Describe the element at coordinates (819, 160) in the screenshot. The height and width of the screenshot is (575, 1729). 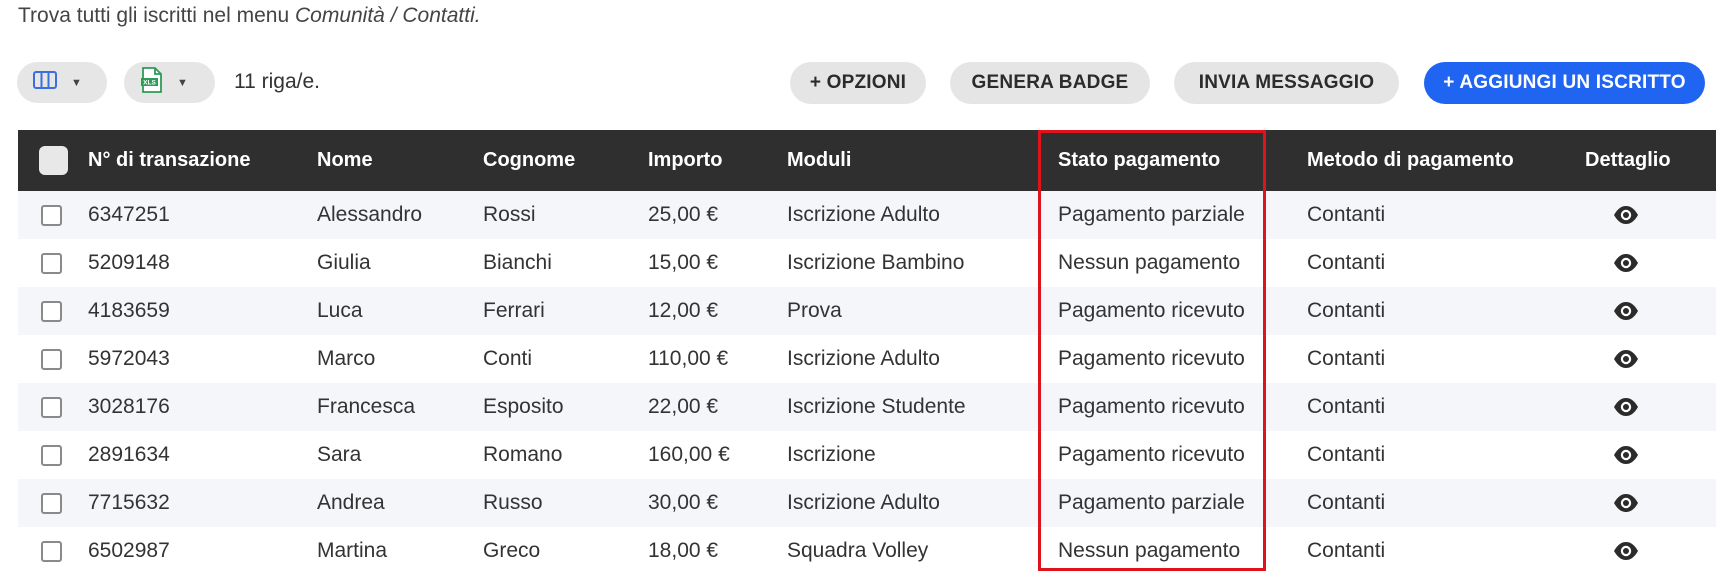
I see `header-forms: Moduli` at that location.